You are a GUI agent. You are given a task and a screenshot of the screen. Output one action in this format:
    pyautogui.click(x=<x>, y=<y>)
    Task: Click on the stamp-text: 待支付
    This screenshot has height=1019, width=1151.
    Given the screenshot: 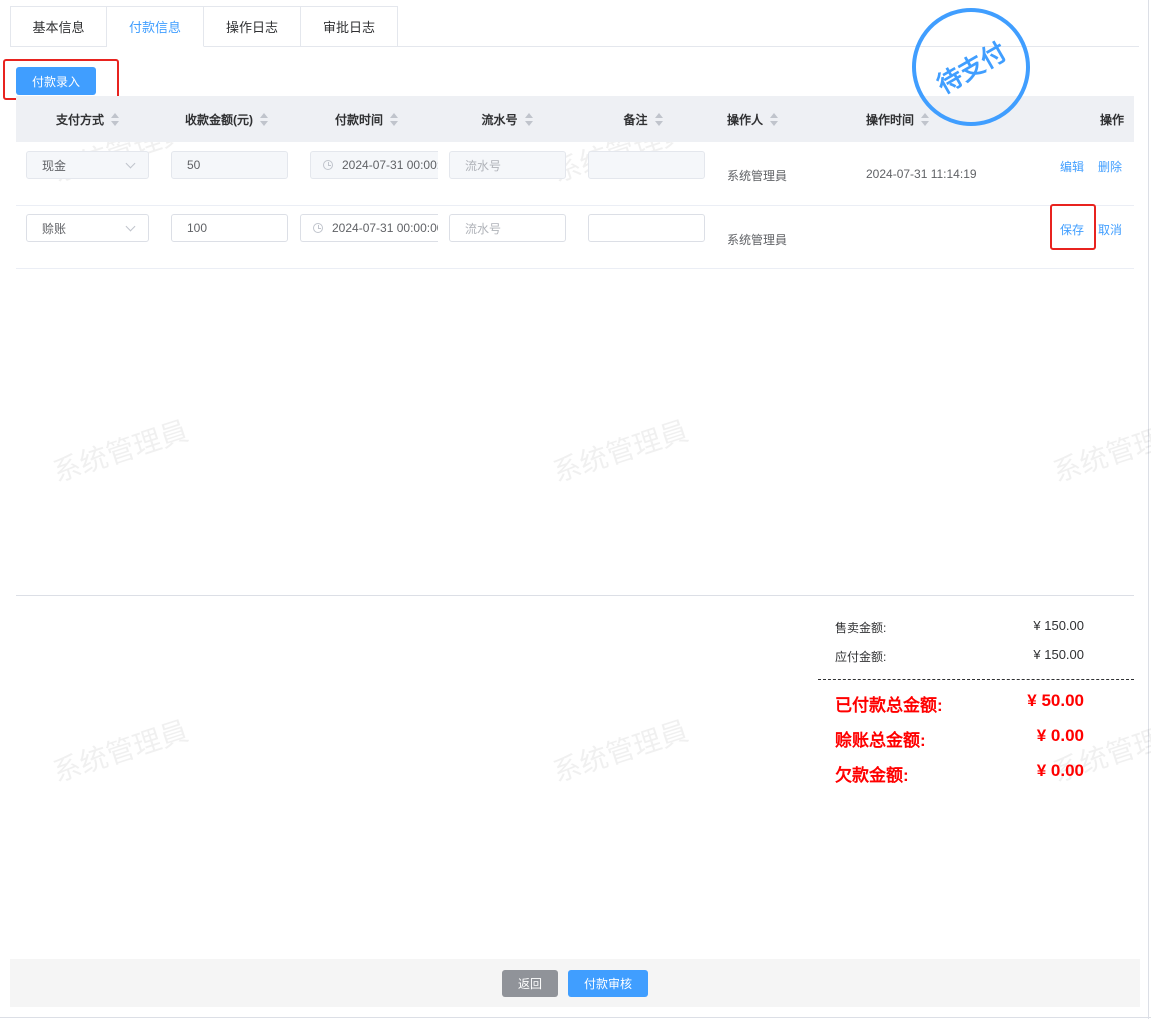 What is the action you would take?
    pyautogui.click(x=972, y=68)
    